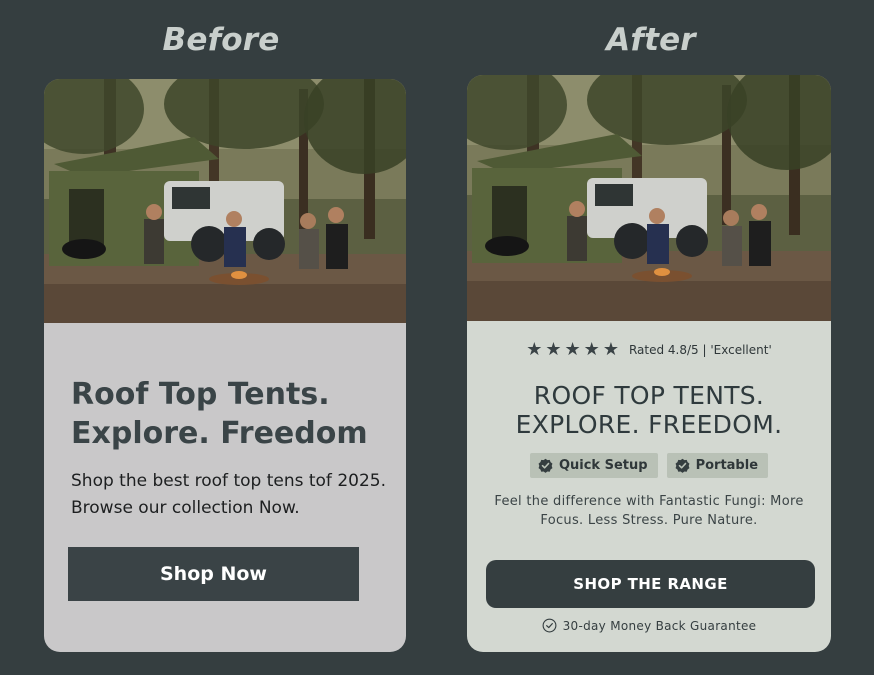 The image size is (874, 675). Describe the element at coordinates (700, 350) in the screenshot. I see `rating-text: Rated 4.8/5 | 'Excellent'` at that location.